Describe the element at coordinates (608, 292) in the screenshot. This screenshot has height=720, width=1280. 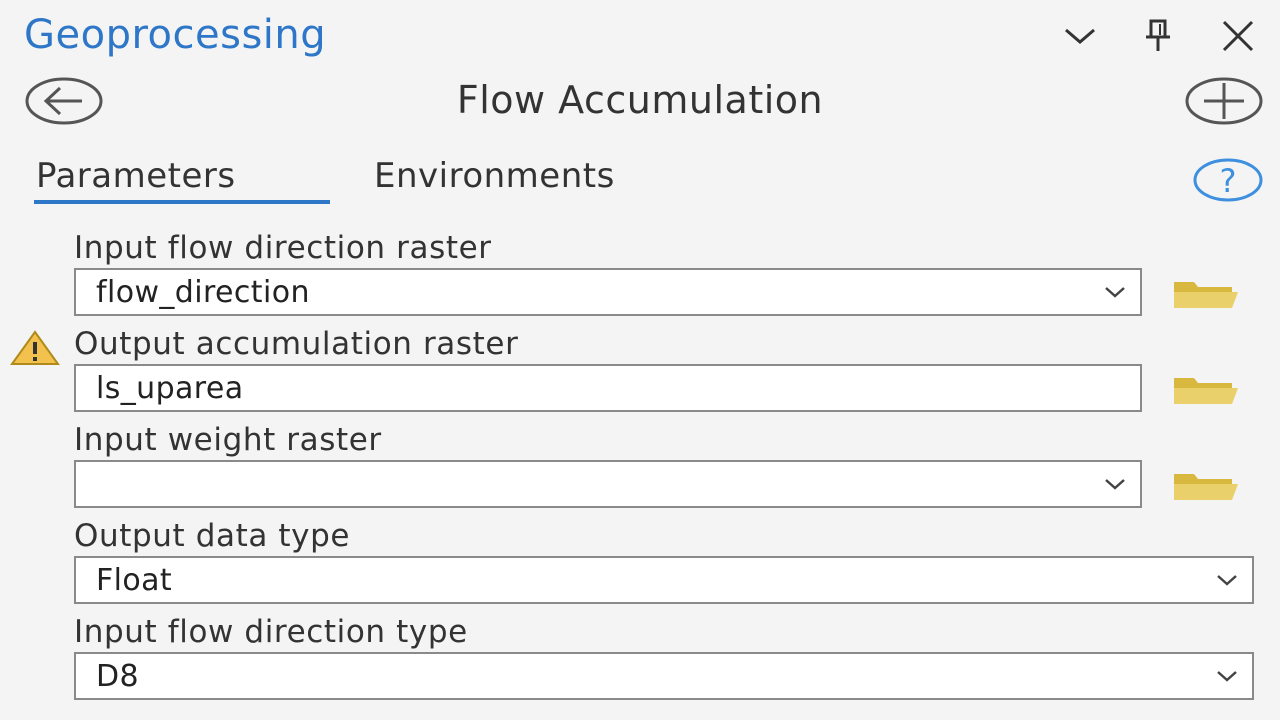
I see `input-flow-direction-combobox: flow_direction` at that location.